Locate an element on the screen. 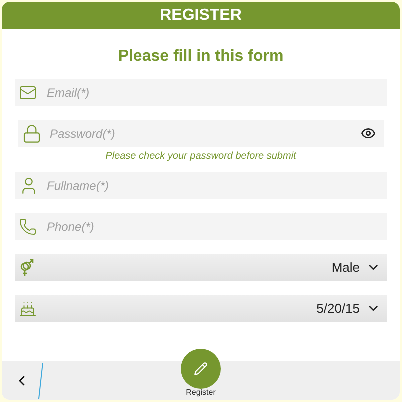 This screenshot has height=402, width=402. password-hint: Please check your password before submit is located at coordinates (201, 157).